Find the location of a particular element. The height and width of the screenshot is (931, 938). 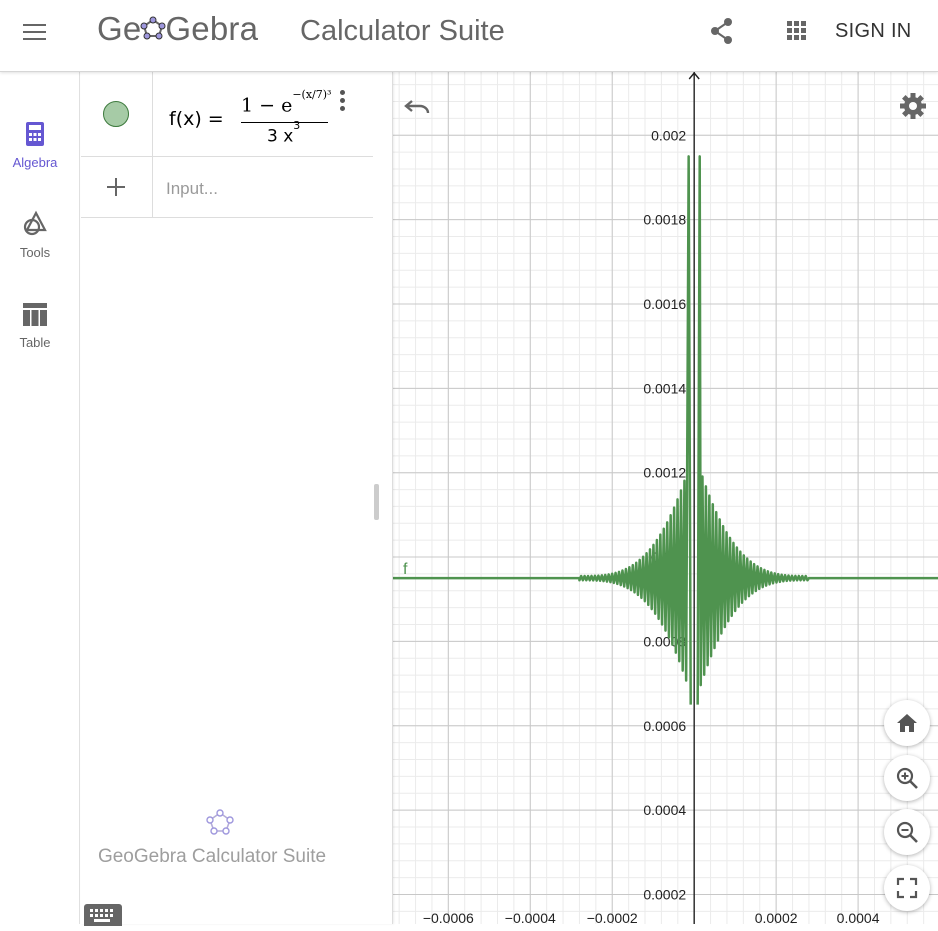

zoom-in-icon is located at coordinates (907, 778).